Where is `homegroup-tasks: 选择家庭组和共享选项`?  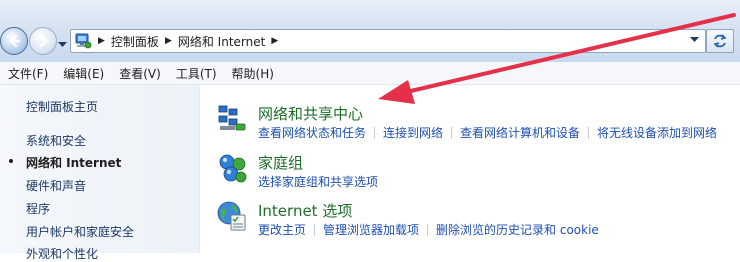 homegroup-tasks: 选择家庭组和共享选项 is located at coordinates (318, 181).